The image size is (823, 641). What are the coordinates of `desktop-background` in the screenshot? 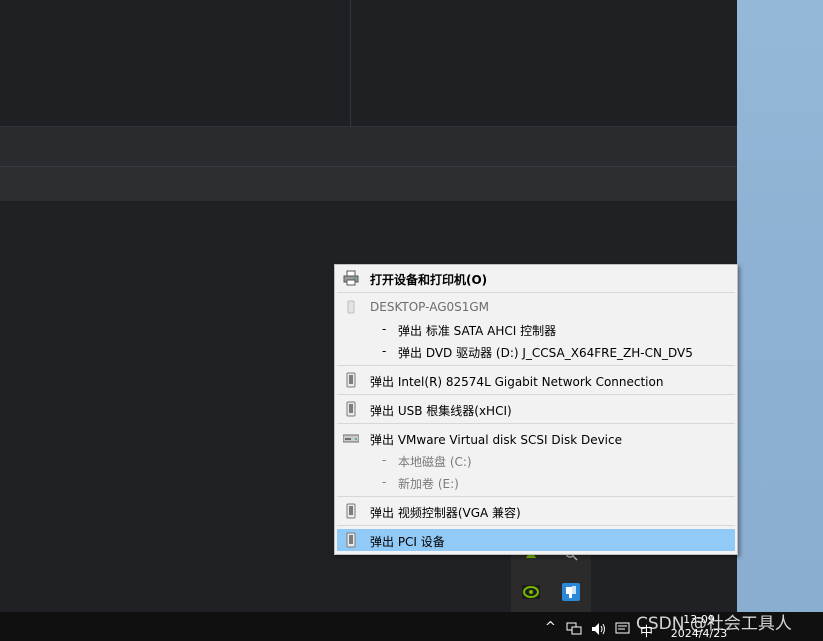 It's located at (780, 306).